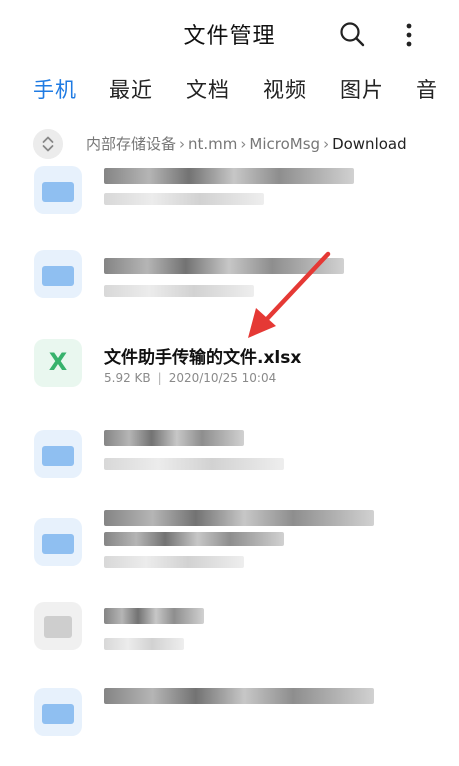 The image size is (459, 766). I want to click on tab-documents: 文档, so click(208, 89).